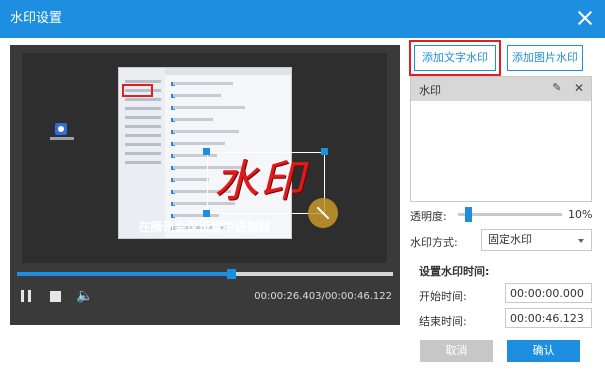  Describe the element at coordinates (137, 90) in the screenshot. I see `highlight-box` at that location.